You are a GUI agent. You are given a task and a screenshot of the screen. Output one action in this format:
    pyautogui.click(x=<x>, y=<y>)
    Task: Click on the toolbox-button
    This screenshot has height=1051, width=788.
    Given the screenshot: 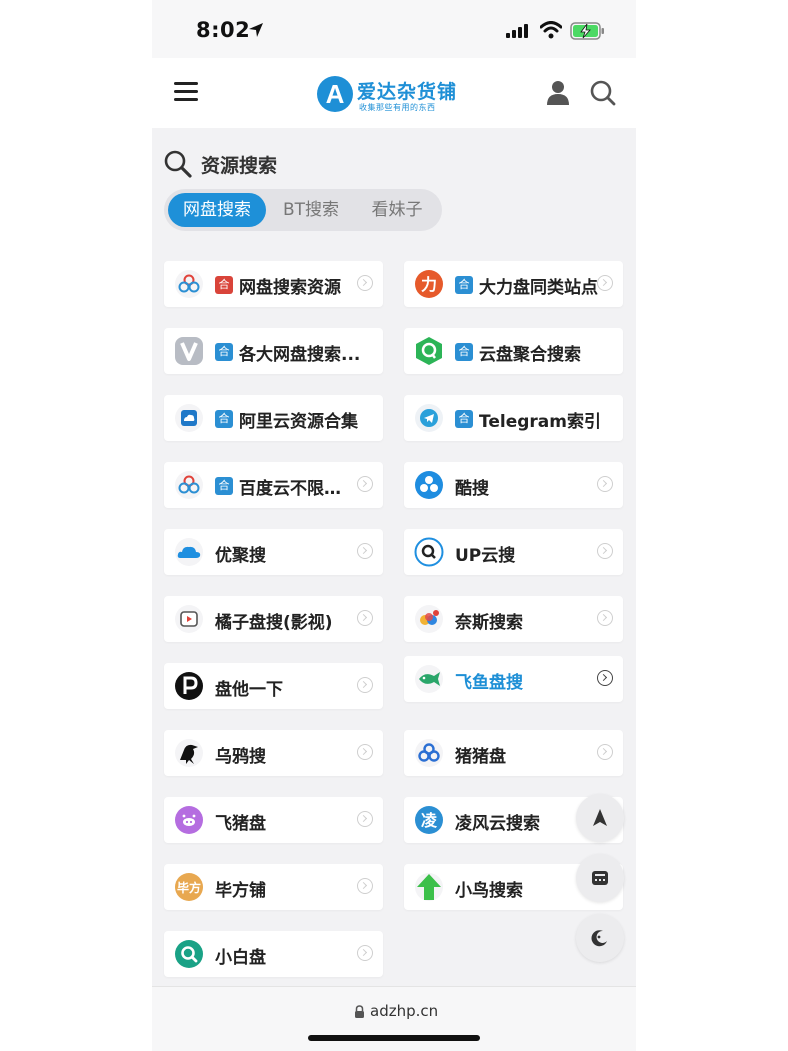 What is the action you would take?
    pyautogui.click(x=600, y=878)
    